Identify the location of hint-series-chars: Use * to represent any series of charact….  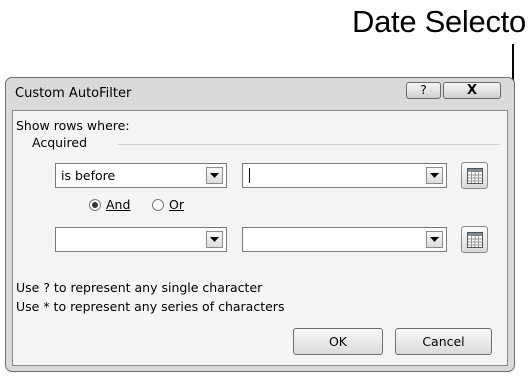
(150, 306).